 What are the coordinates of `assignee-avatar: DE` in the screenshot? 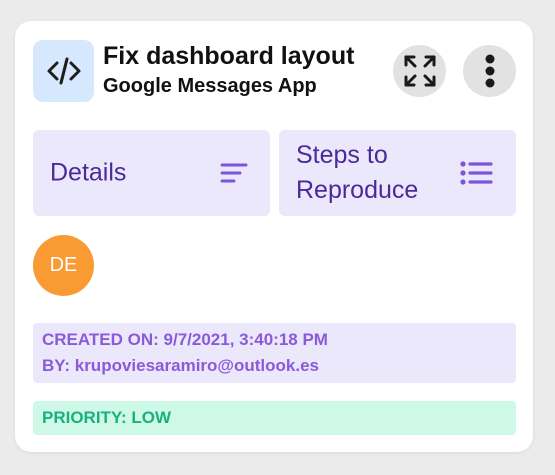 It's located at (63, 265).